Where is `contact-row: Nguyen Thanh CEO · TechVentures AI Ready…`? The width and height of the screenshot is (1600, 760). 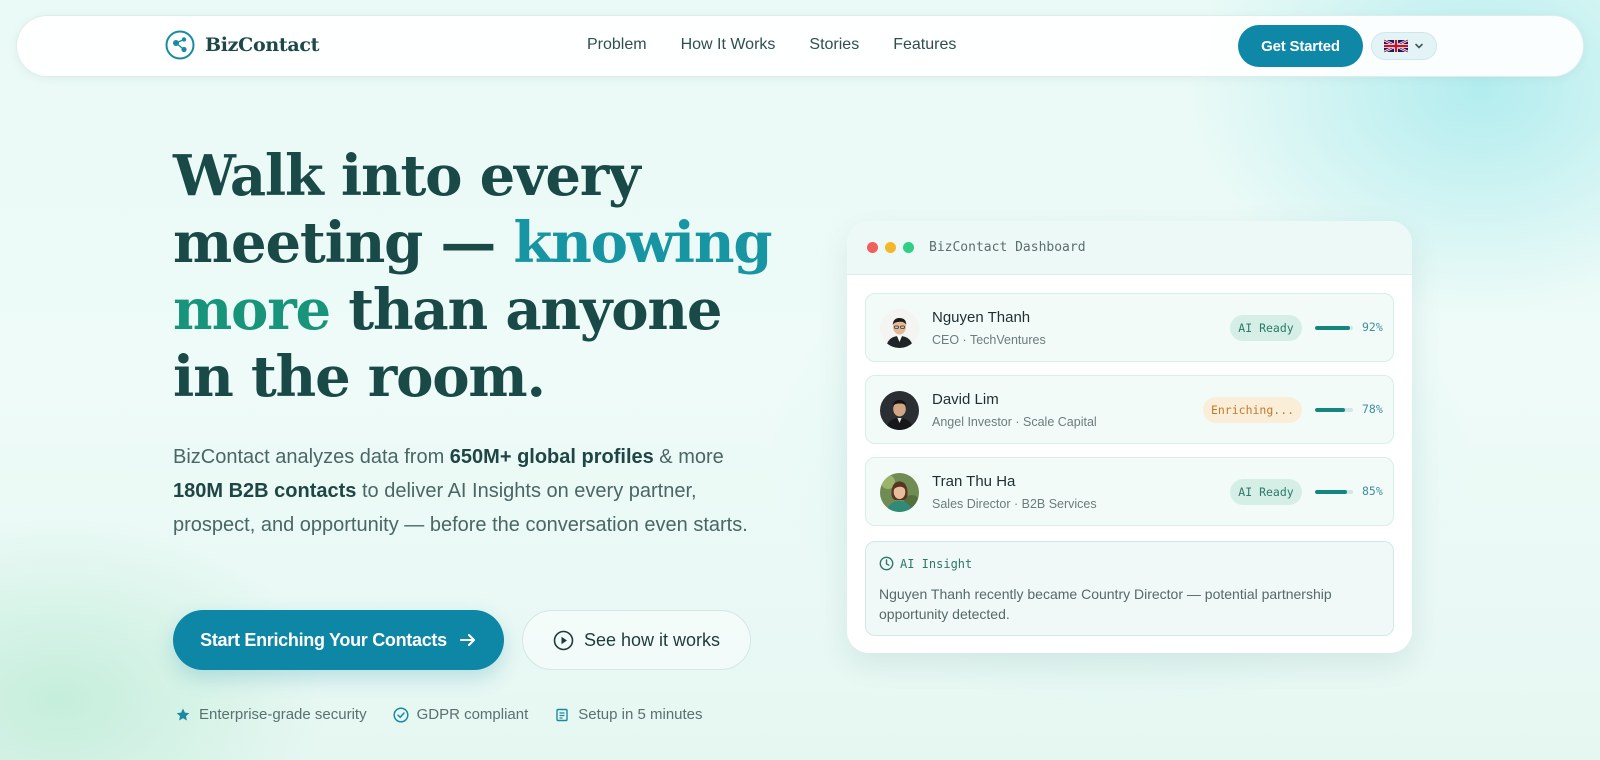
contact-row: Nguyen Thanh CEO · TechVentures AI Ready… is located at coordinates (1129, 327).